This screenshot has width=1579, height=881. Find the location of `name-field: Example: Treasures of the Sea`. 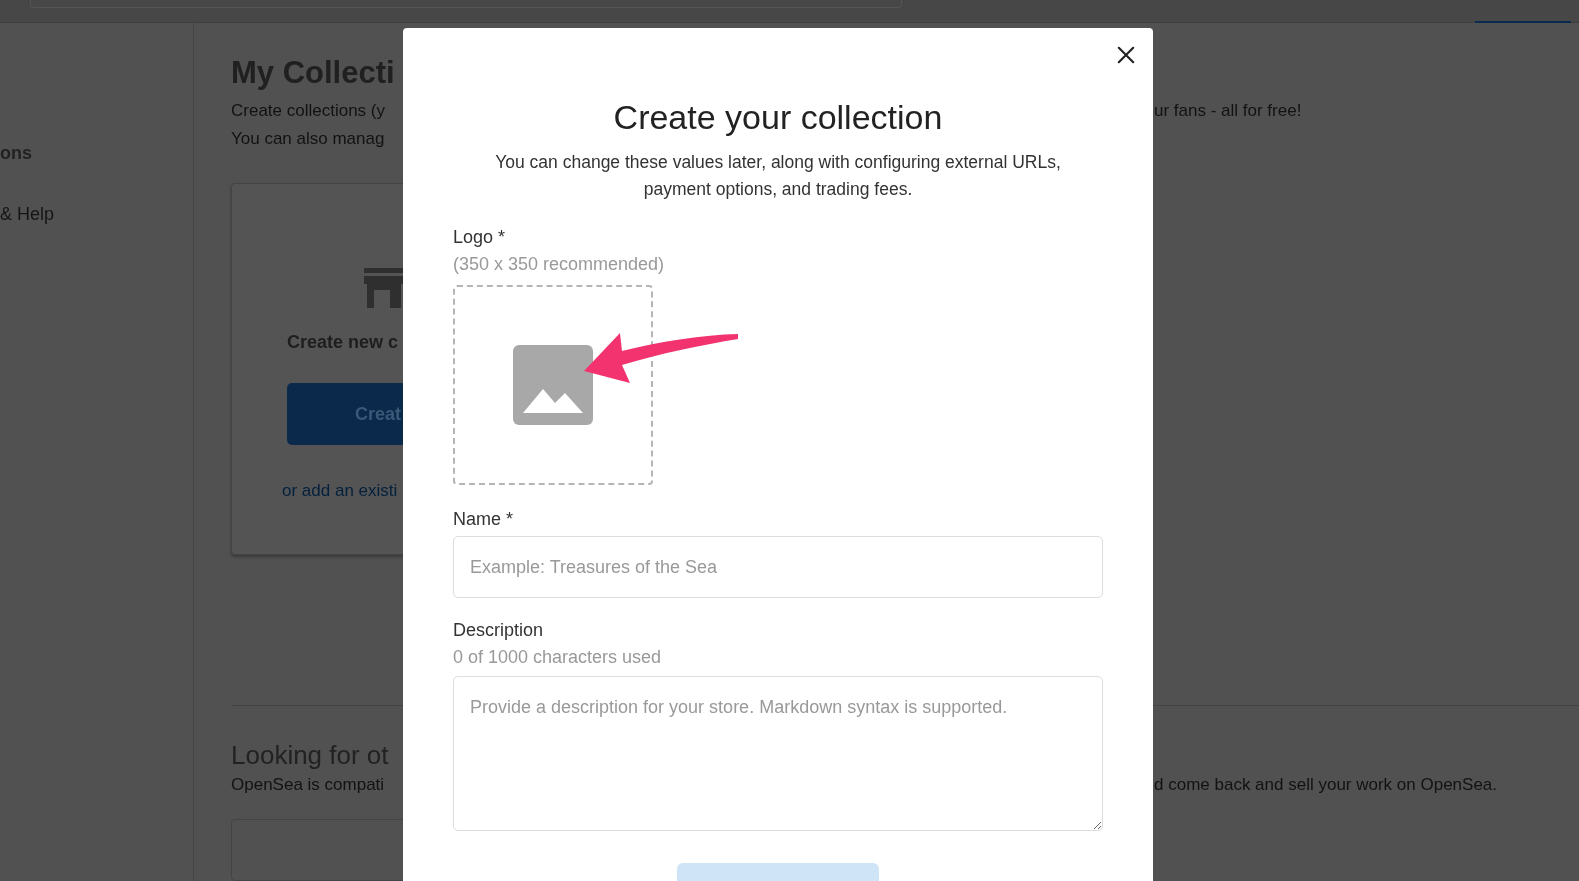

name-field: Example: Treasures of the Sea is located at coordinates (778, 567).